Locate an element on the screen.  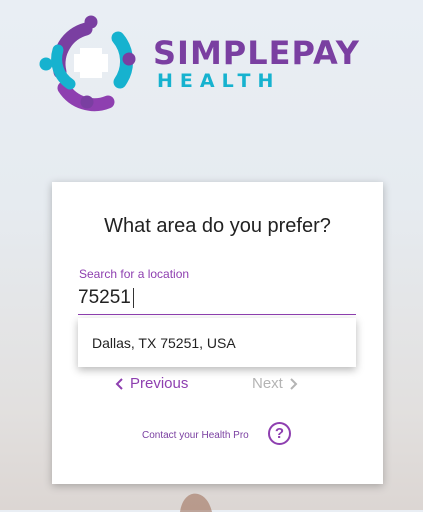
hand-image-fragment is located at coordinates (196, 502).